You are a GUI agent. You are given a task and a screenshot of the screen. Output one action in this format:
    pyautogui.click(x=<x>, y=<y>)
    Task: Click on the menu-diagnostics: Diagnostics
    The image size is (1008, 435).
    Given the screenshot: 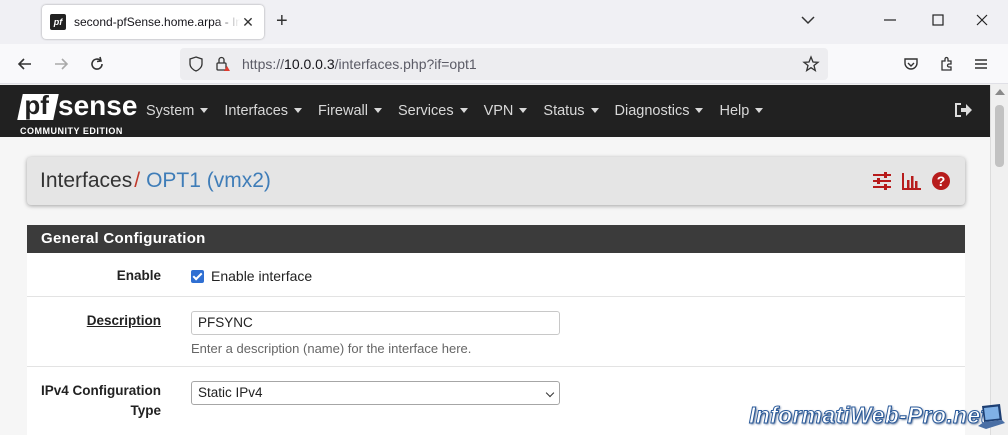 What is the action you would take?
    pyautogui.click(x=659, y=111)
    